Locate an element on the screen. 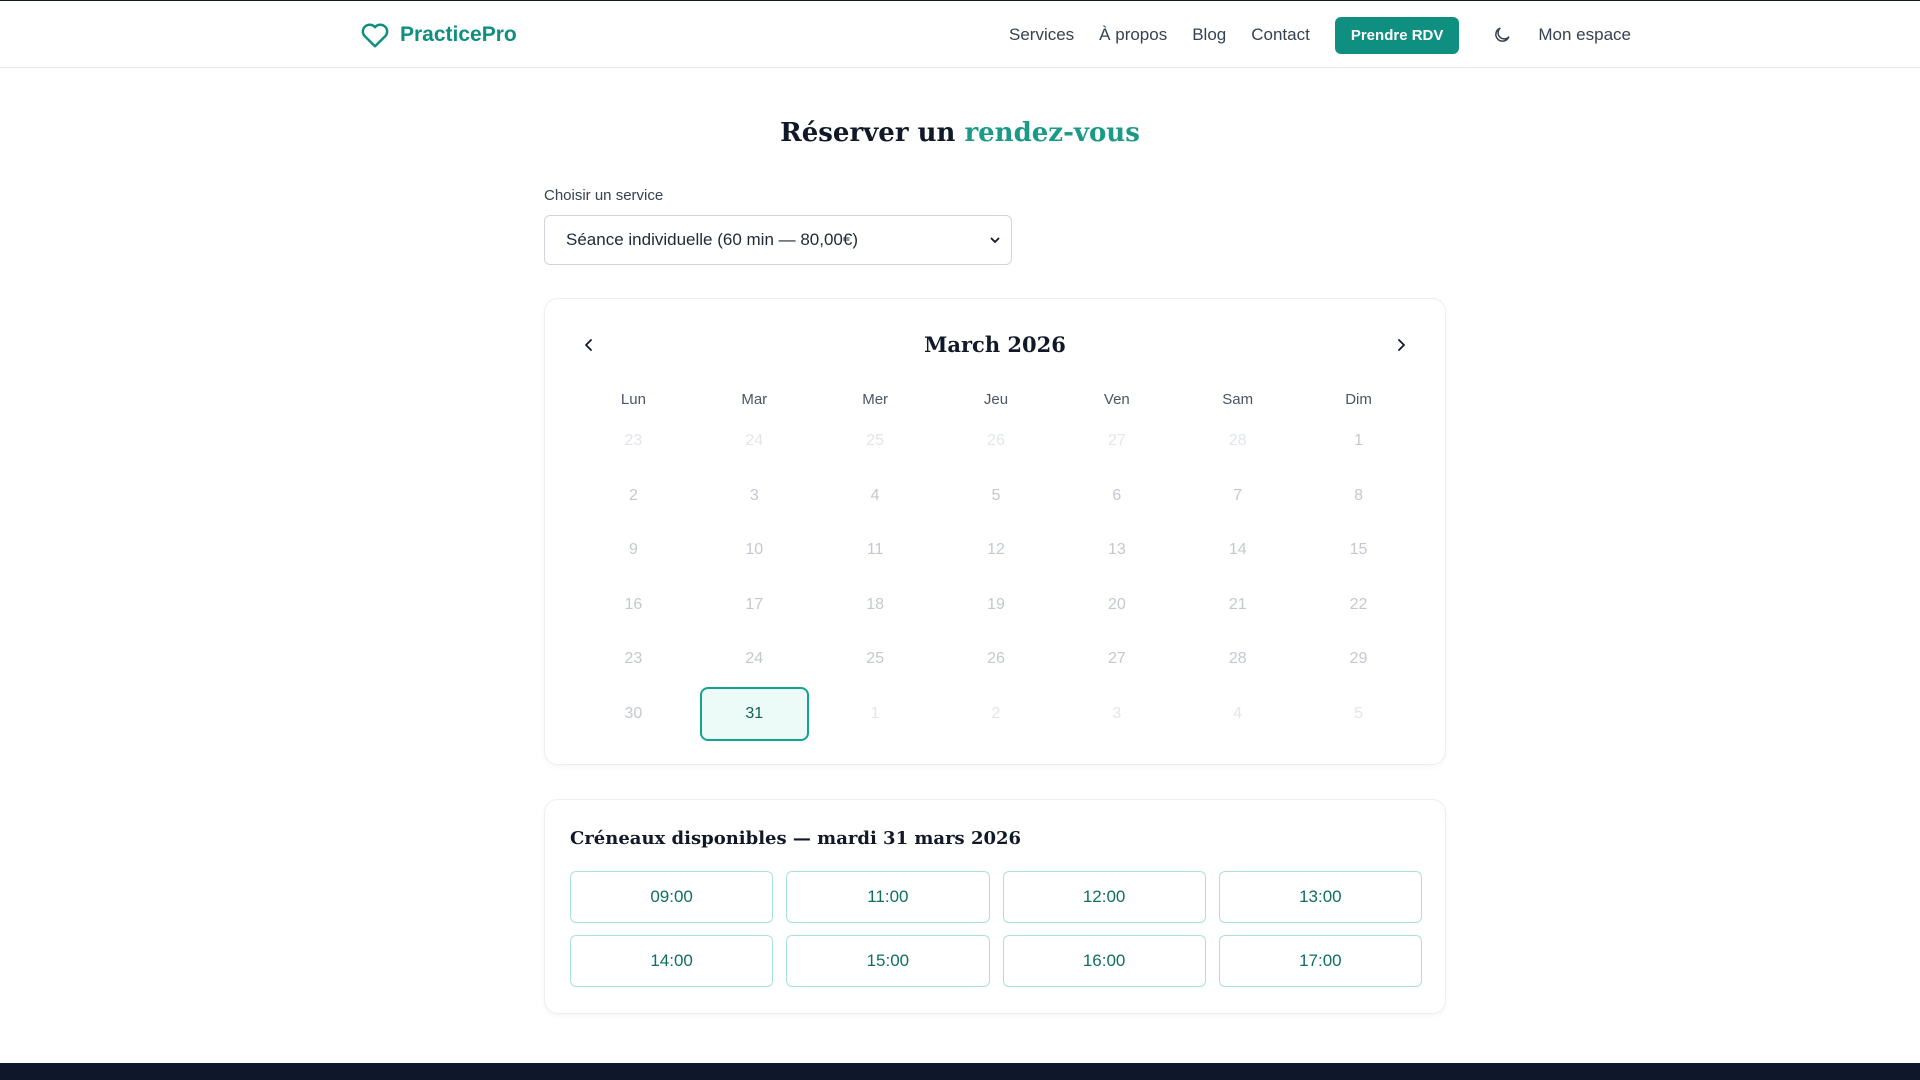 The image size is (1920, 1080). brand-logo: PracticePro is located at coordinates (438, 35).